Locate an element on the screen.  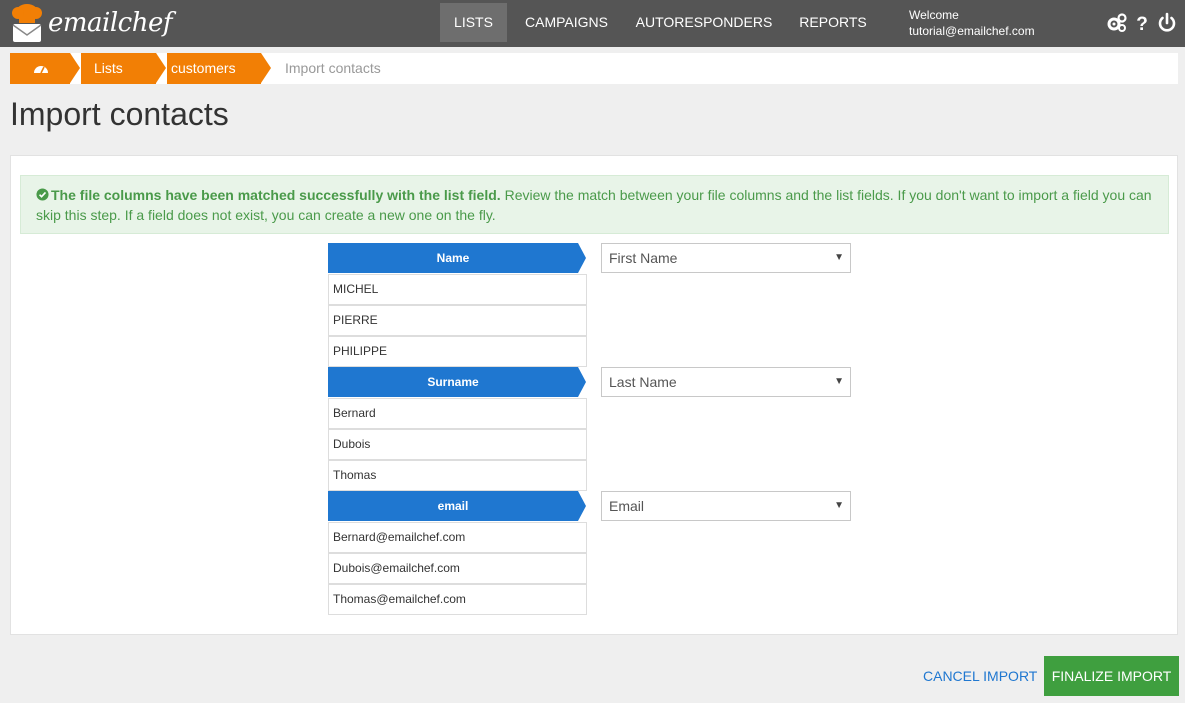
cancel-import-button: CANCEL IMPORT is located at coordinates (980, 676).